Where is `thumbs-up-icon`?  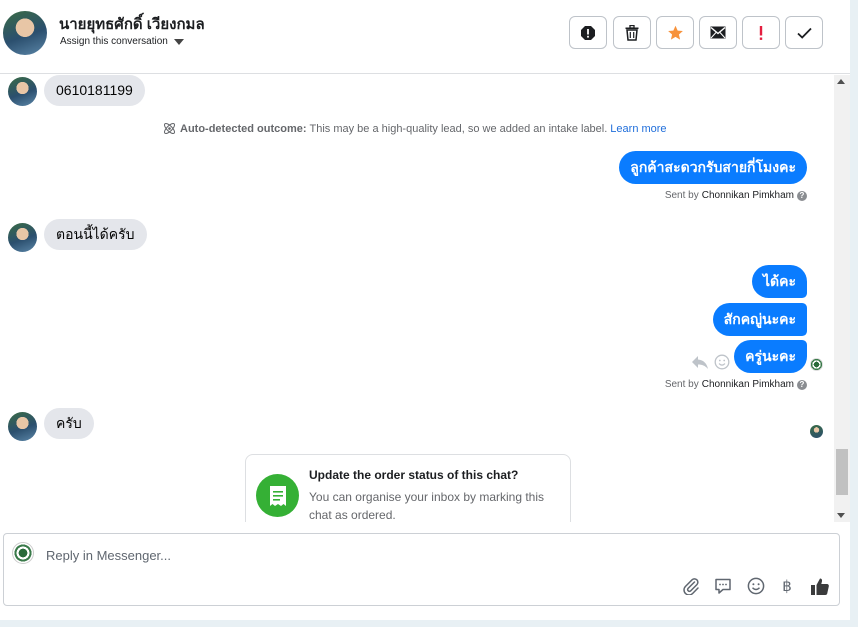 thumbs-up-icon is located at coordinates (820, 586).